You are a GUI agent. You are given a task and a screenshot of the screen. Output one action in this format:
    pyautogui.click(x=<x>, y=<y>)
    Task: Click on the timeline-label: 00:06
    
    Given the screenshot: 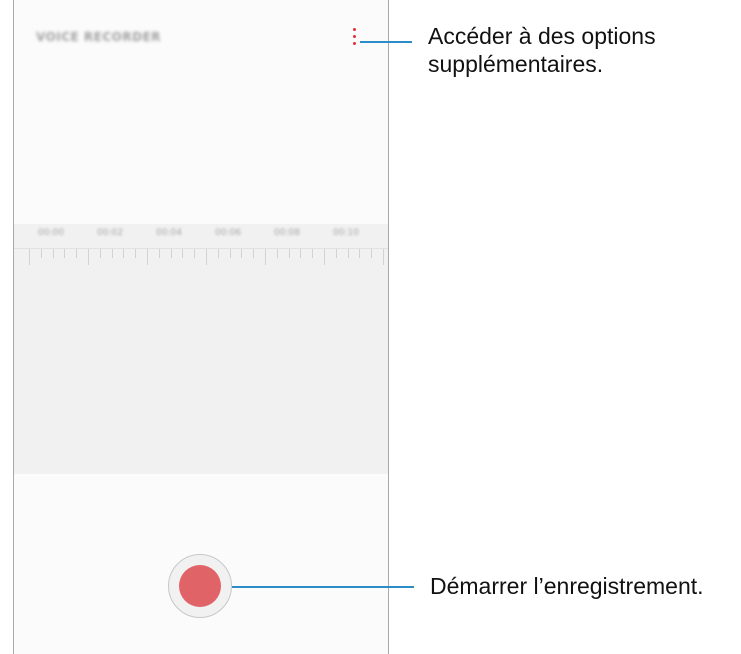 What is the action you would take?
    pyautogui.click(x=228, y=233)
    